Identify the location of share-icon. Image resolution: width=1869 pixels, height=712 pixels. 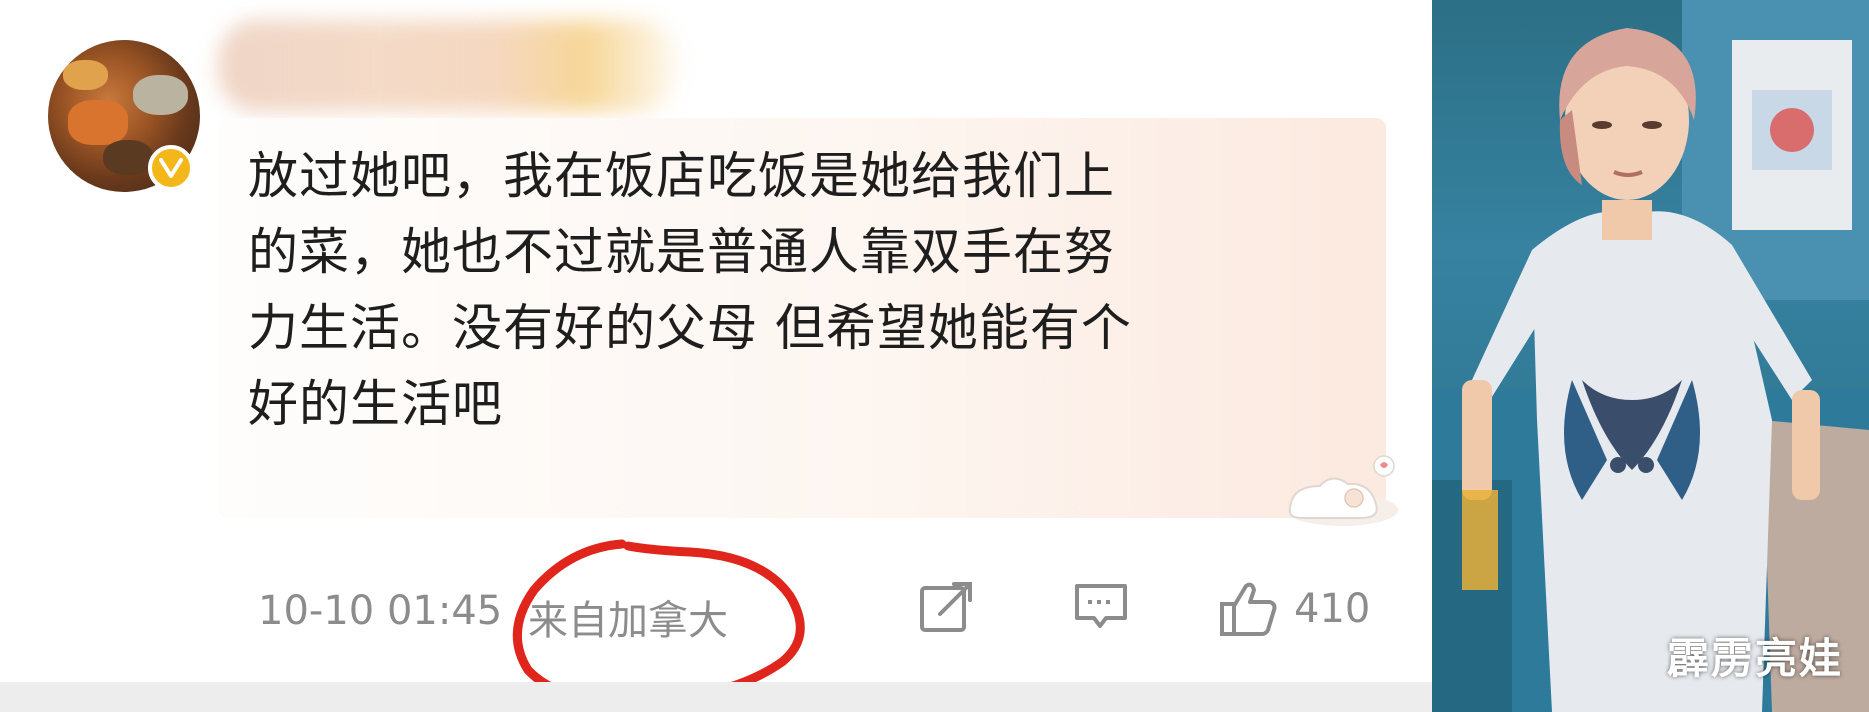
(946, 607).